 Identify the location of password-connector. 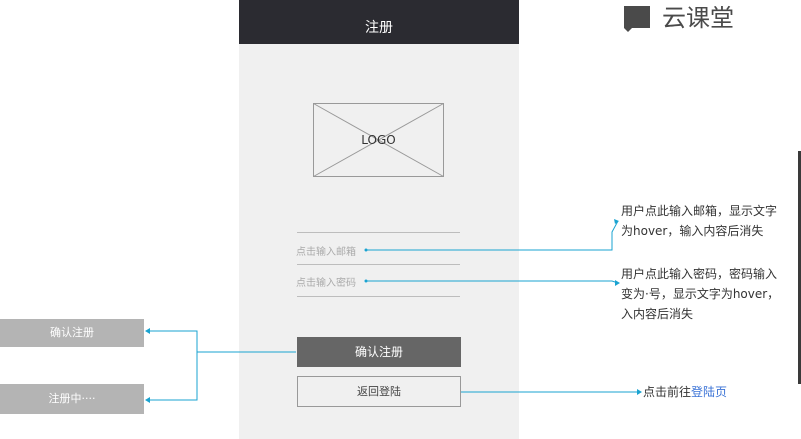
(492, 282).